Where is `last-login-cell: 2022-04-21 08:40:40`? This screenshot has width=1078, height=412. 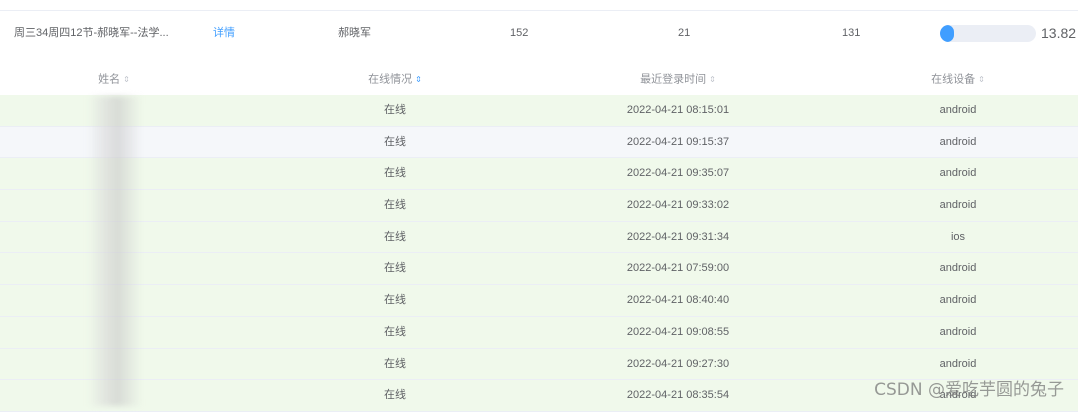
last-login-cell: 2022-04-21 08:40:40 is located at coordinates (678, 300).